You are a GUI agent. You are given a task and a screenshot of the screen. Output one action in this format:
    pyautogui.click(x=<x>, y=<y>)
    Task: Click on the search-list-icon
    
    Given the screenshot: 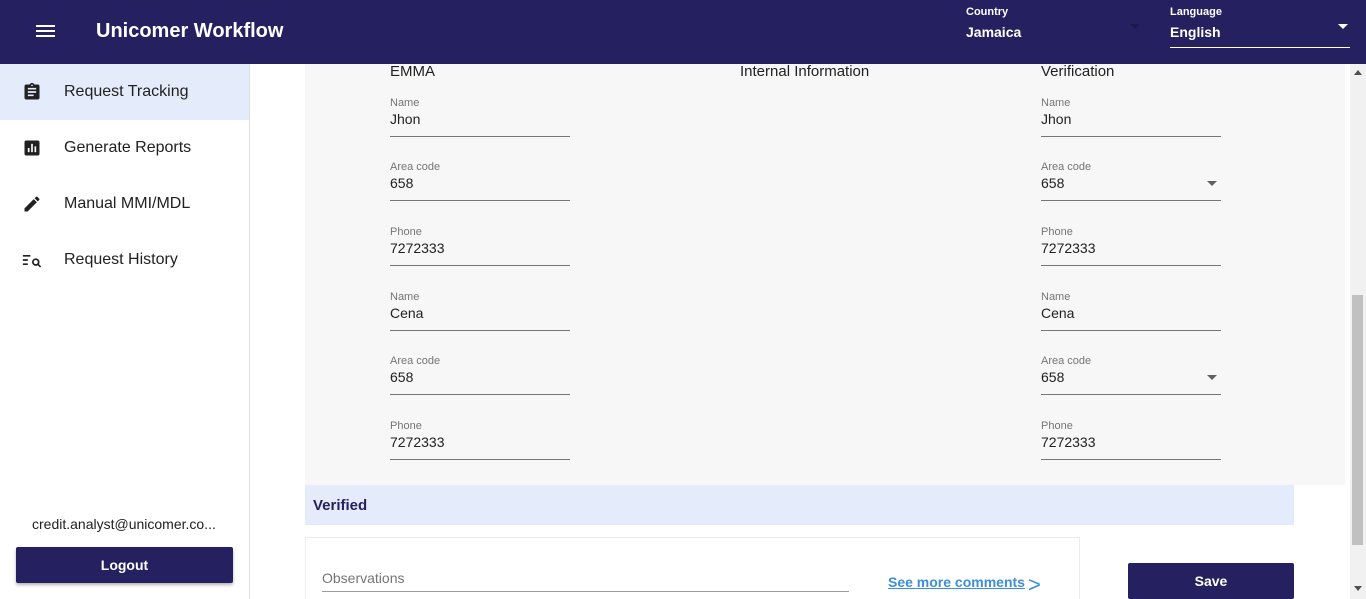 What is the action you would take?
    pyautogui.click(x=32, y=261)
    